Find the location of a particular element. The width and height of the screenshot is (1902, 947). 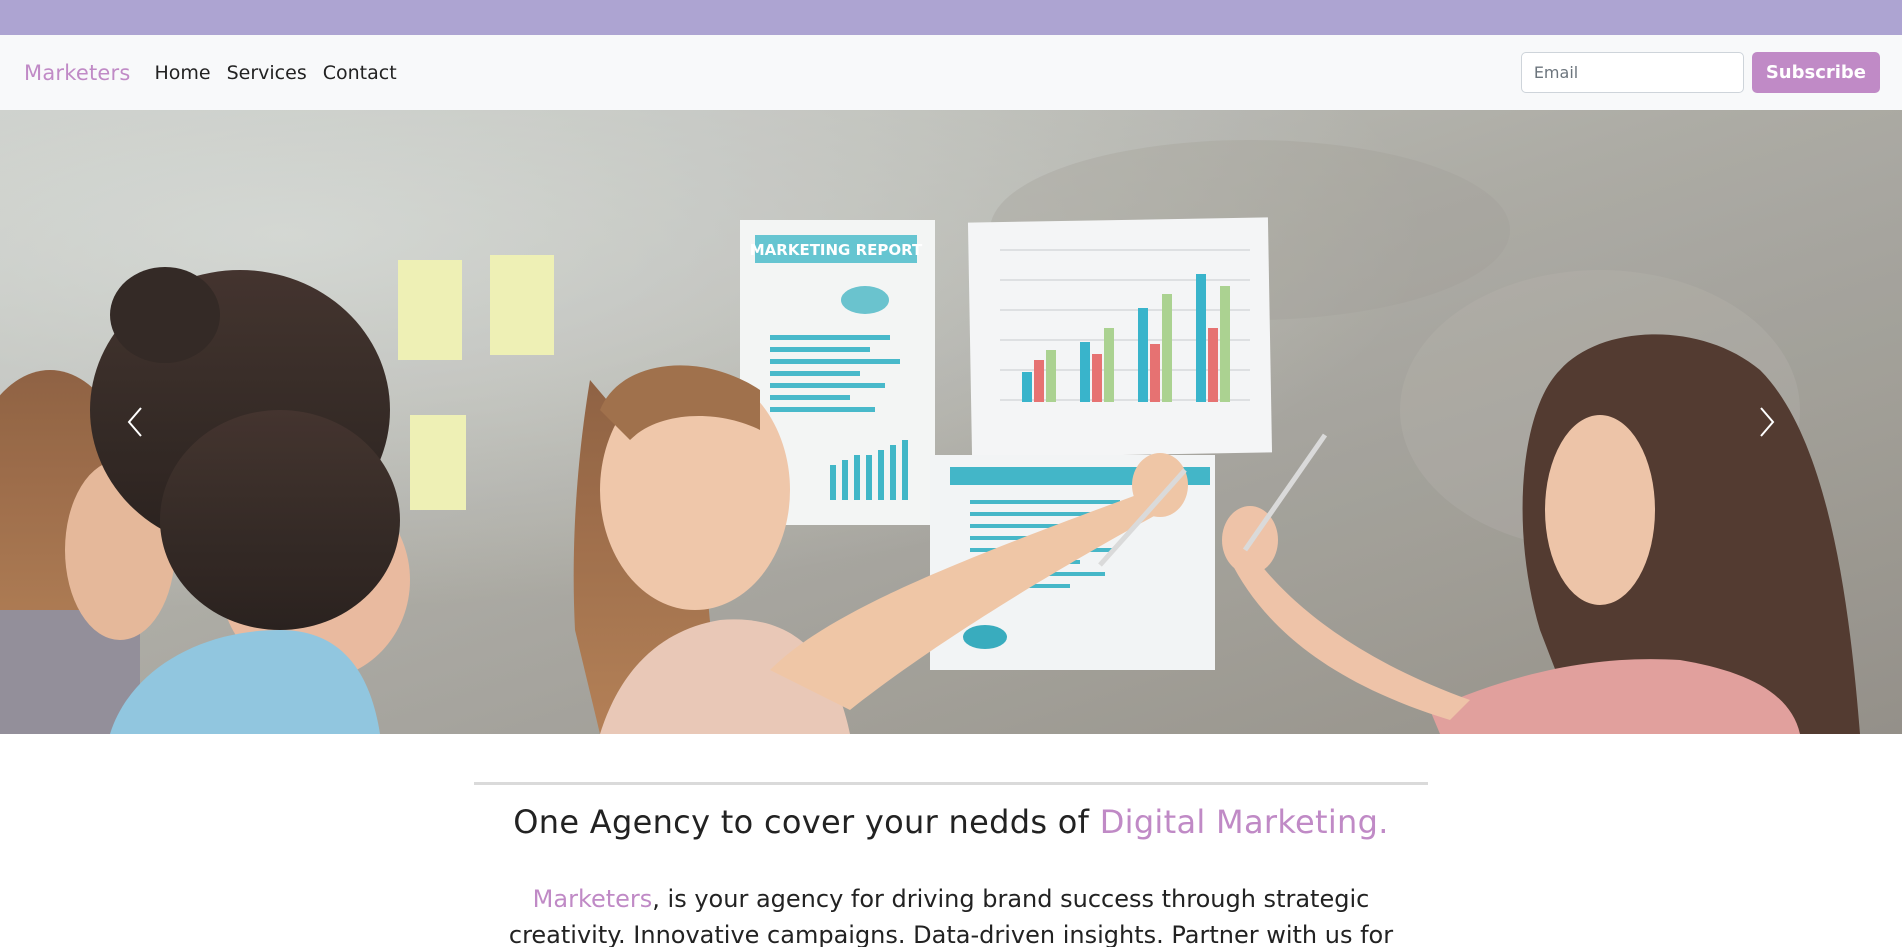

carousel-prev-button is located at coordinates (135, 422).